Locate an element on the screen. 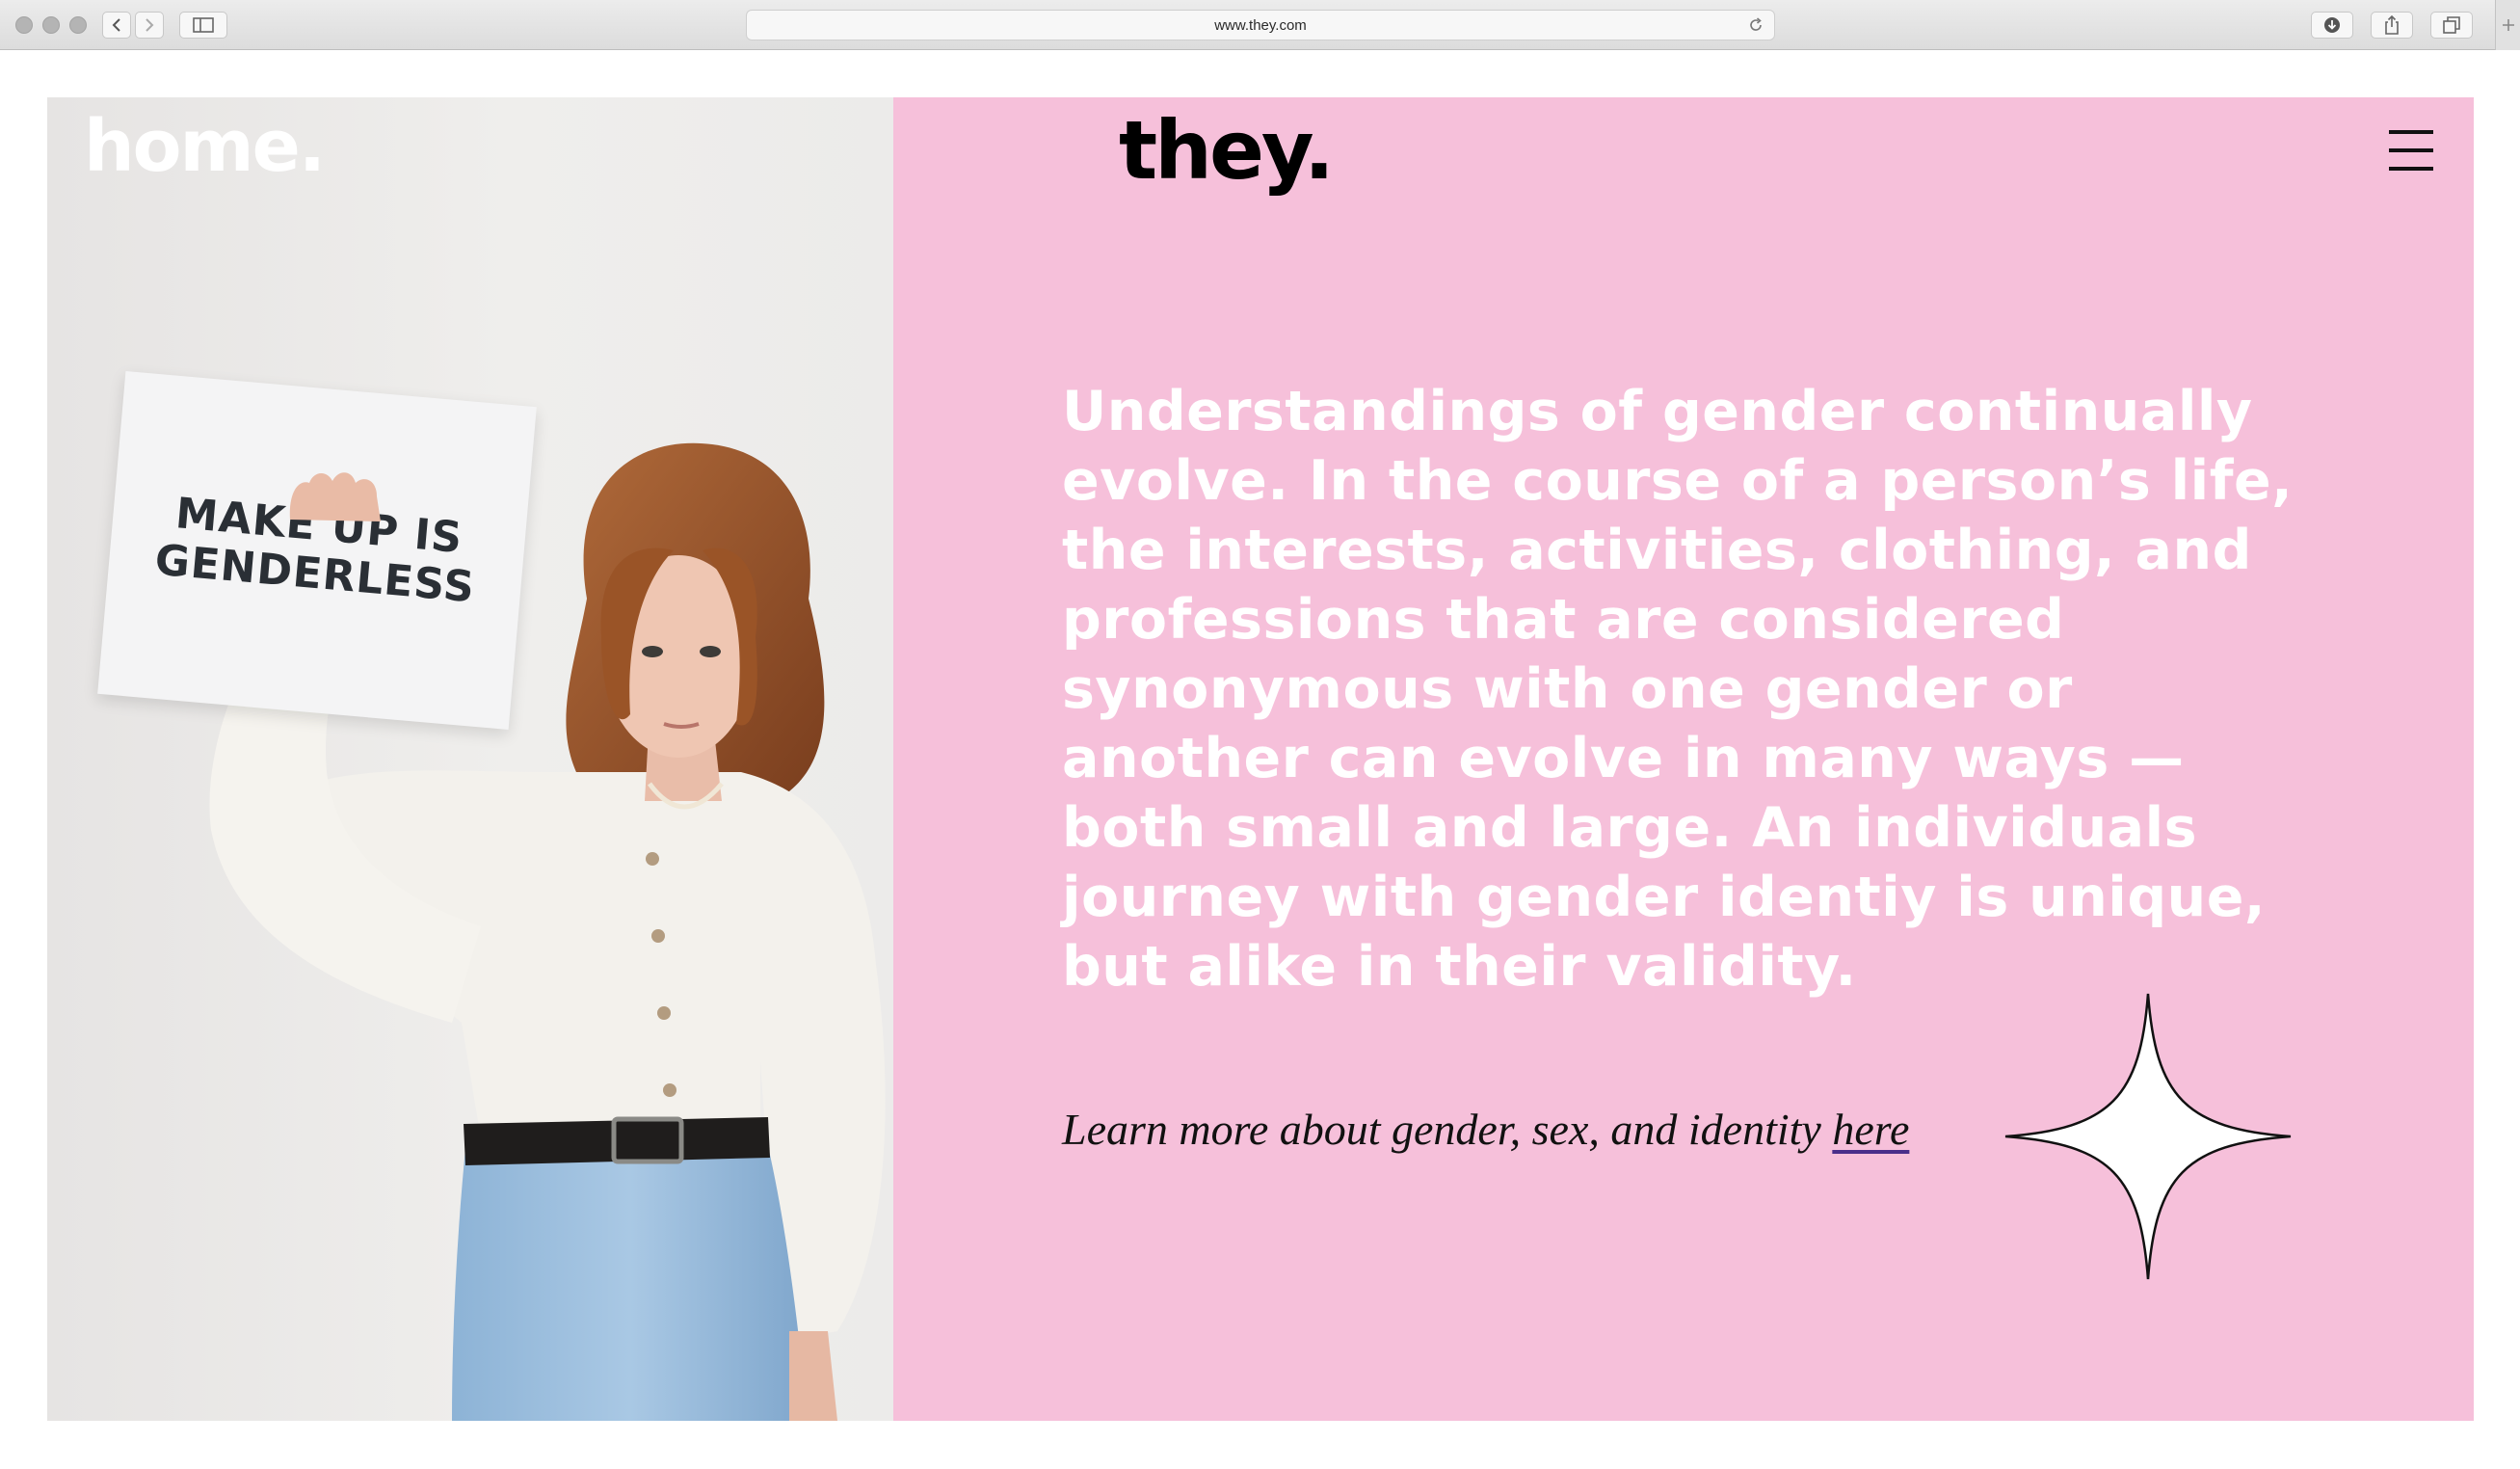 Image resolution: width=2520 pixels, height=1469 pixels. learn-more-link: here is located at coordinates (1871, 1130).